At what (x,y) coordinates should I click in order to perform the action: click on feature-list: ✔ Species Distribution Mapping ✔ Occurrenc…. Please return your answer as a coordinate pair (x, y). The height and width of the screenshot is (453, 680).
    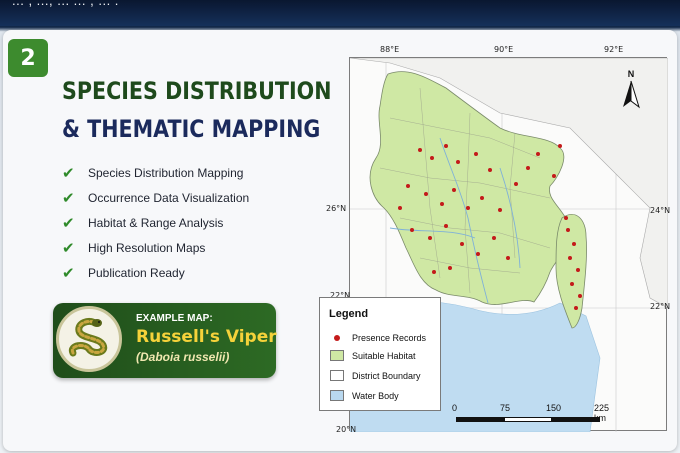
    Looking at the image, I should click on (155, 222).